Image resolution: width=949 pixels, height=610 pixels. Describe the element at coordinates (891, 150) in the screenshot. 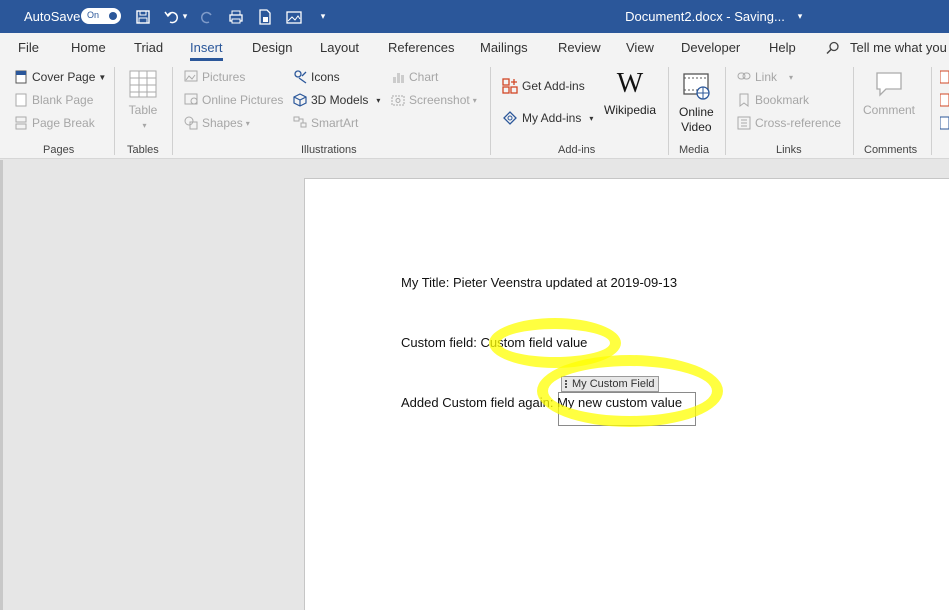

I see `group-label-comments: Comments` at that location.